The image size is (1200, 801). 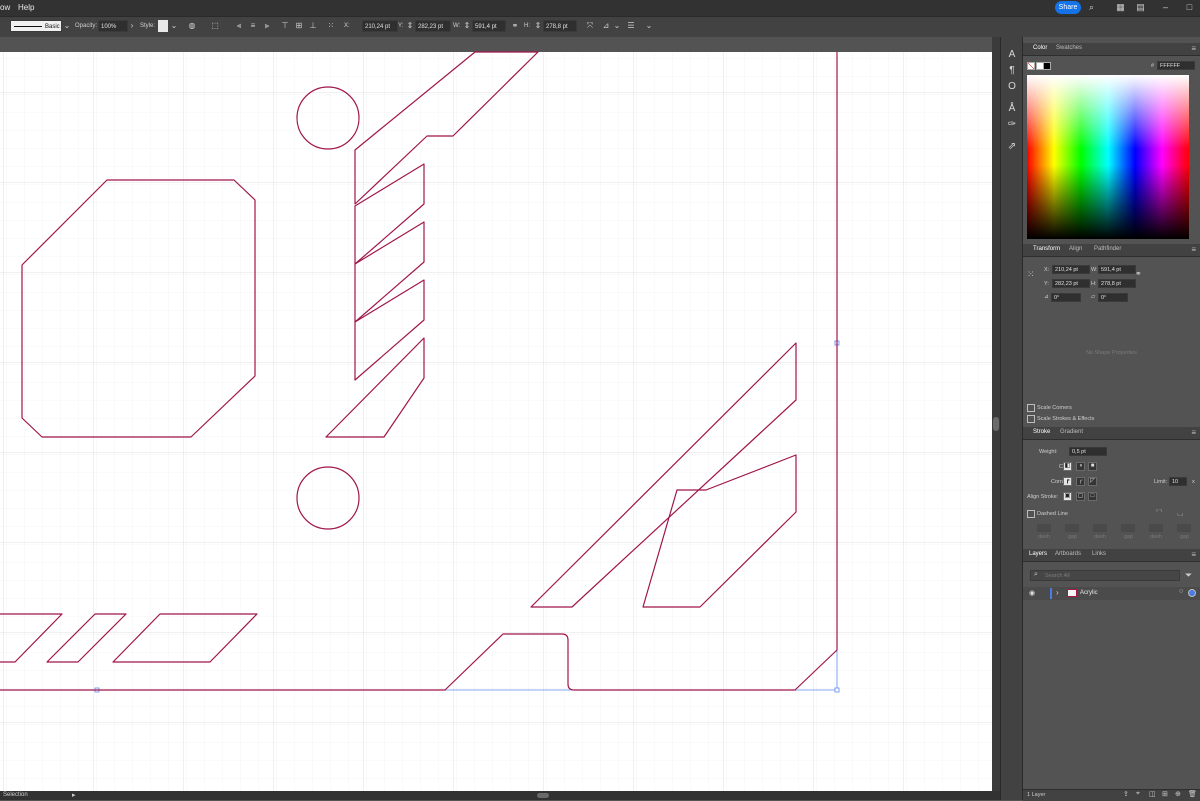 What do you see at coordinates (113, 26) in the screenshot?
I see `opacity-field: 100%` at bounding box center [113, 26].